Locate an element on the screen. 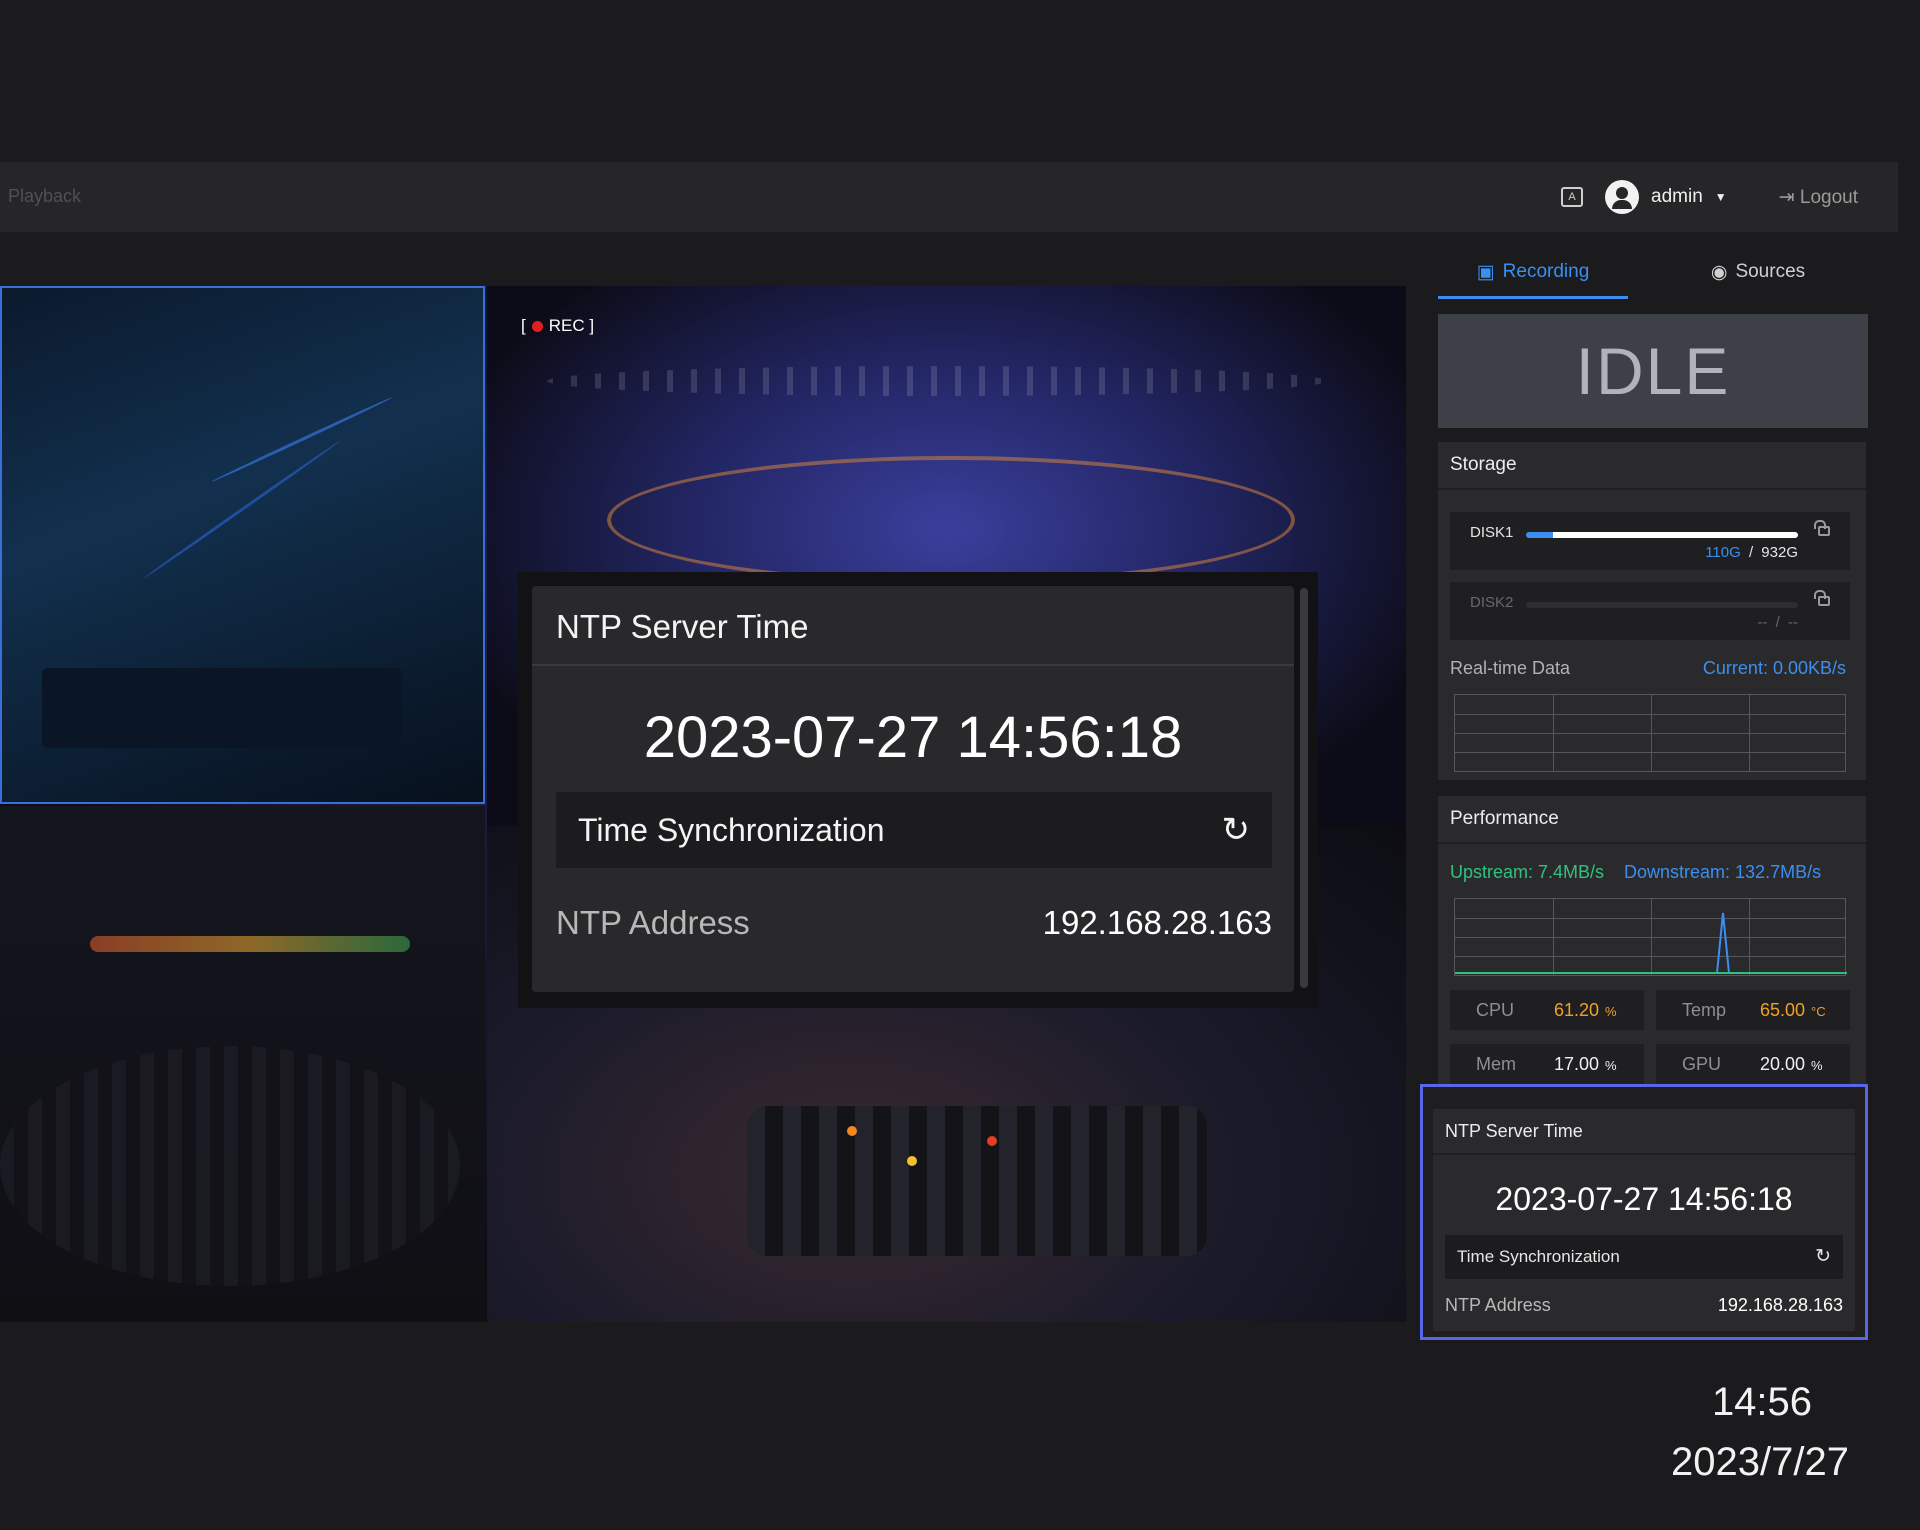 The height and width of the screenshot is (1530, 1920). tab-recording: ▣ Recording is located at coordinates (1533, 273).